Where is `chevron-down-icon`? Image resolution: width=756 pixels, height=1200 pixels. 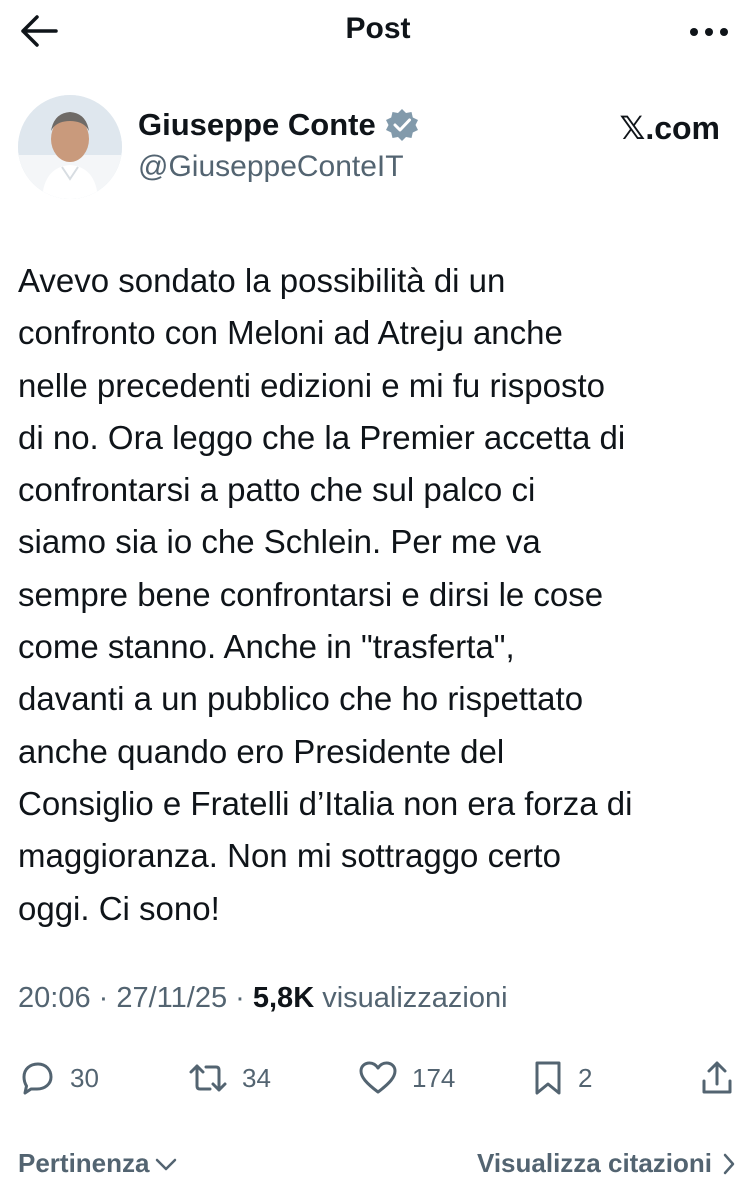 chevron-down-icon is located at coordinates (165, 1164).